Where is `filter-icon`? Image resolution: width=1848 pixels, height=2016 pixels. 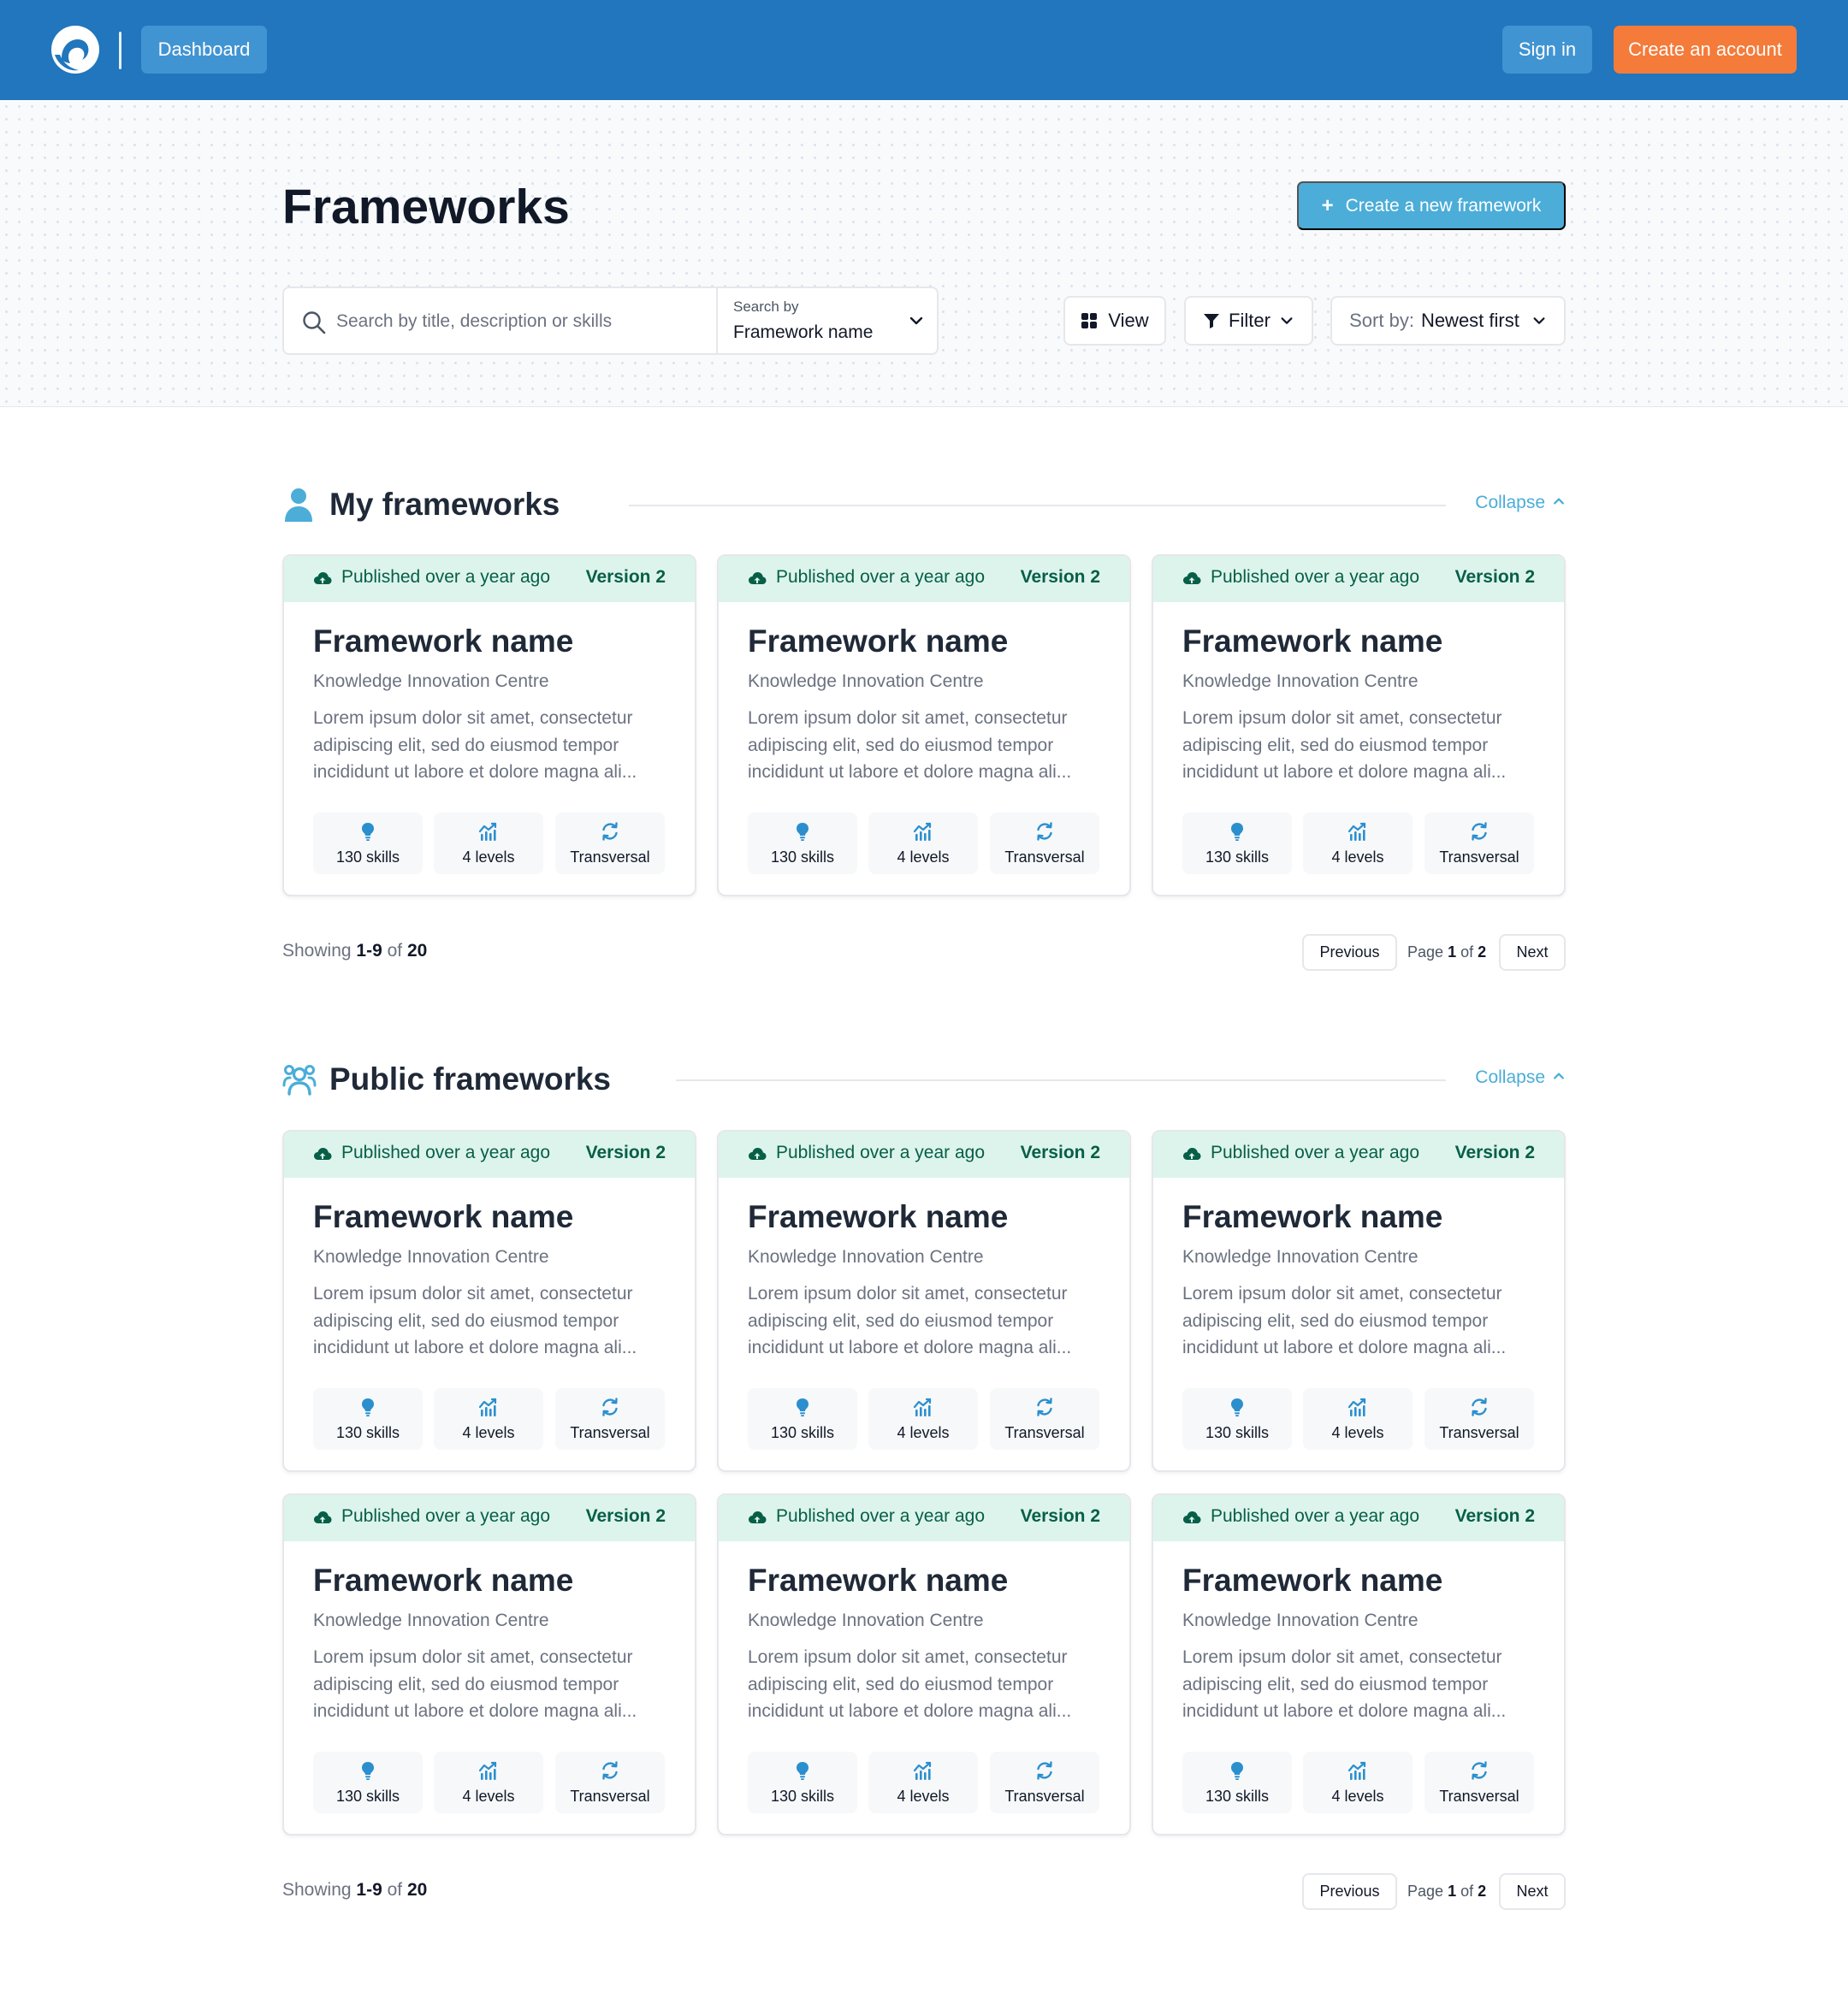
filter-icon is located at coordinates (1212, 321).